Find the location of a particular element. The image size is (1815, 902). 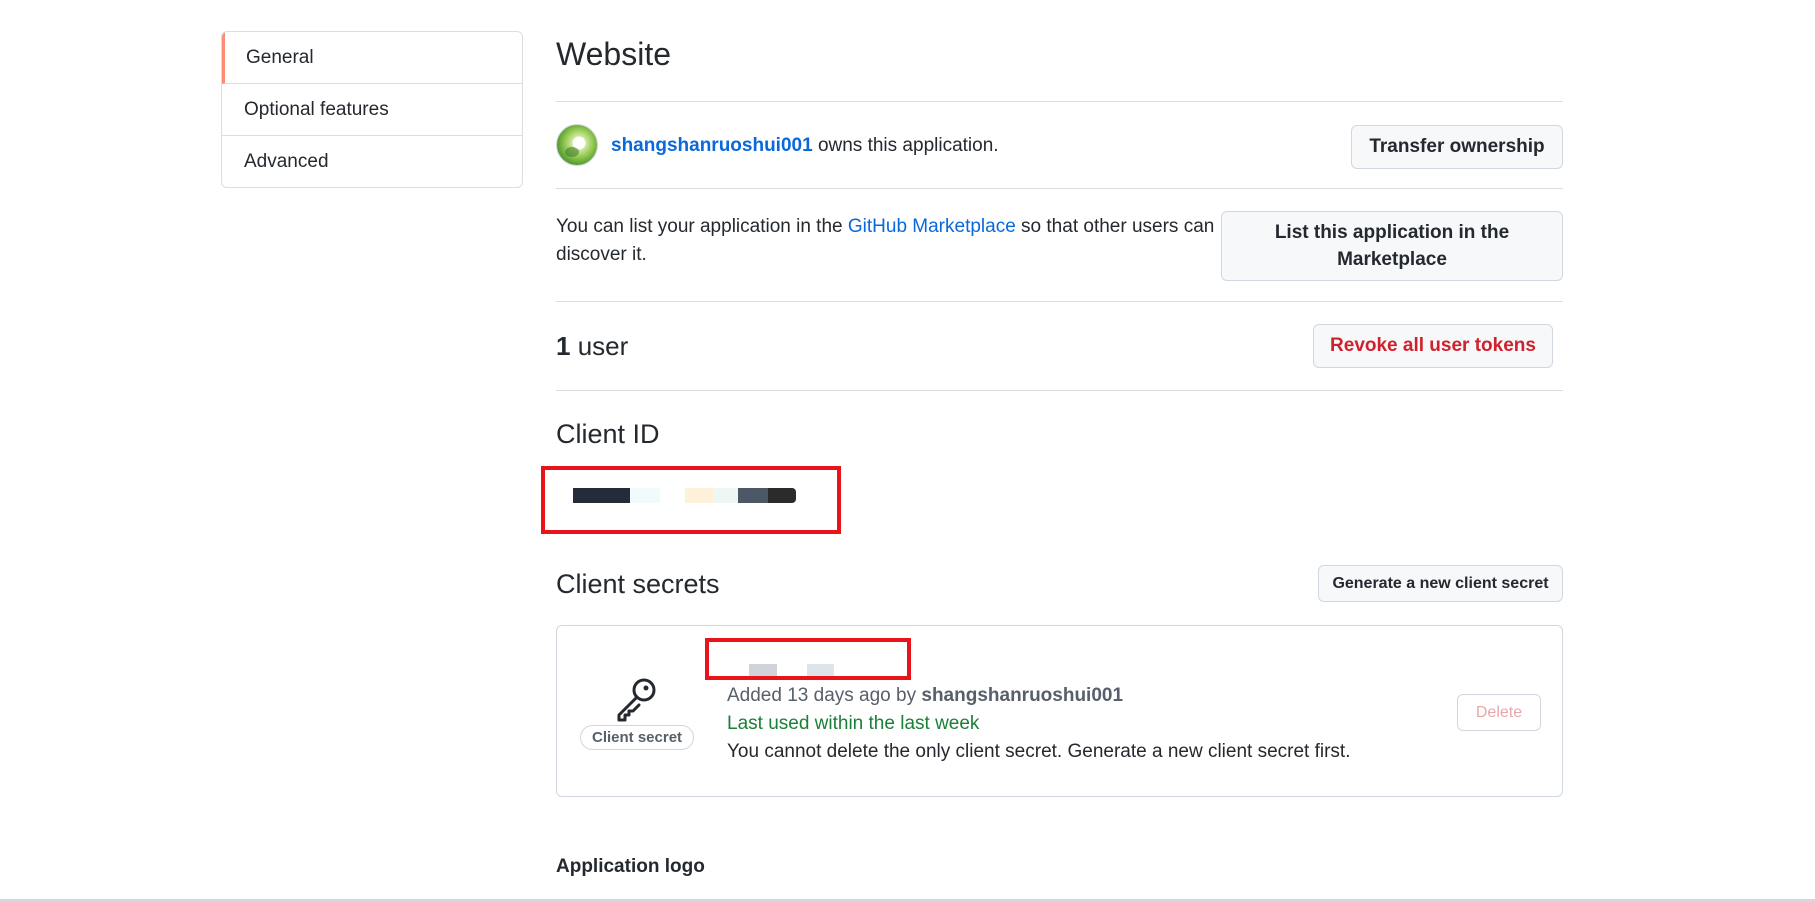

owner-username-link: shangshanruoshui001 is located at coordinates (712, 145).